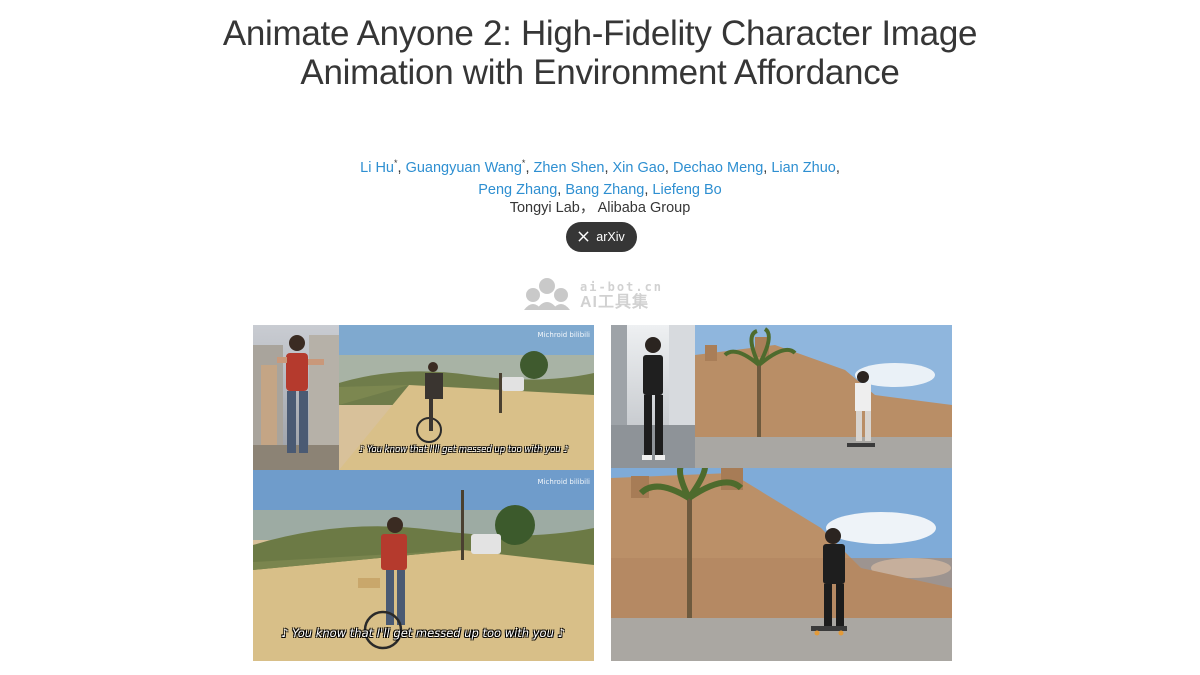 The image size is (1200, 675). Describe the element at coordinates (517, 190) in the screenshot. I see `author-link: Peng Zhang` at that location.